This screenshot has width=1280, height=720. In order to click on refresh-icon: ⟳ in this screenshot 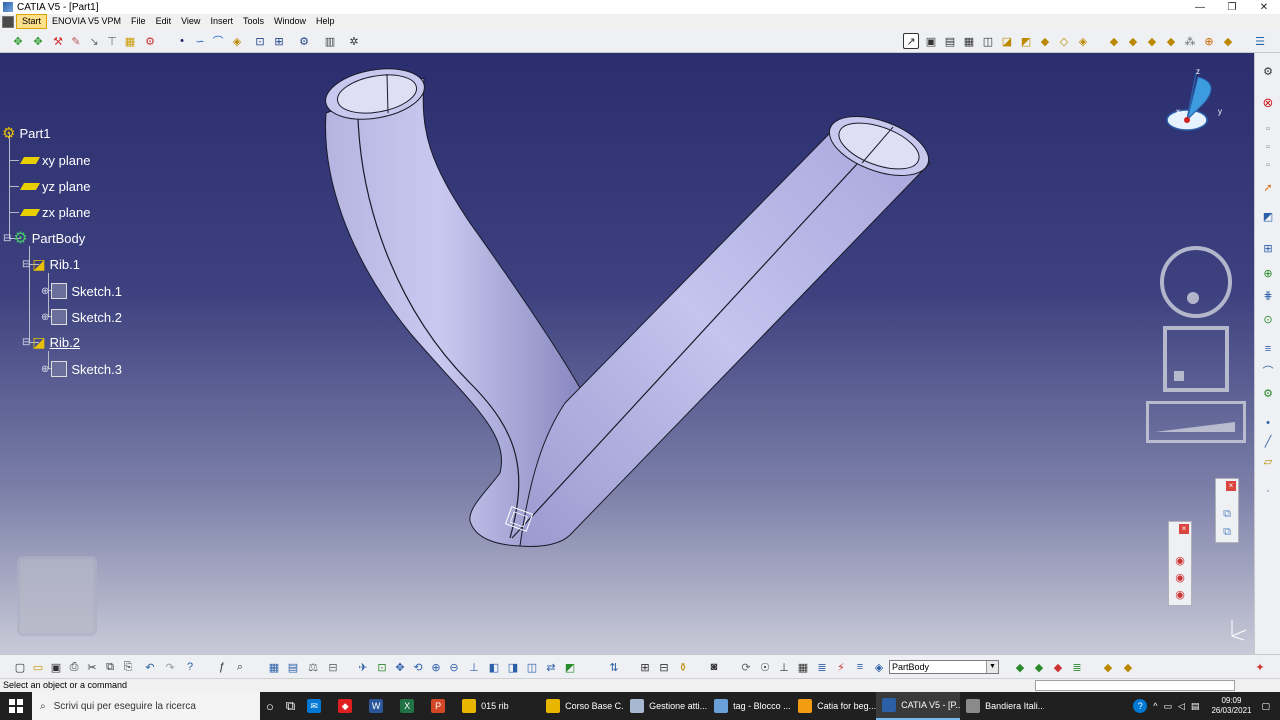, I will do `click(746, 667)`.